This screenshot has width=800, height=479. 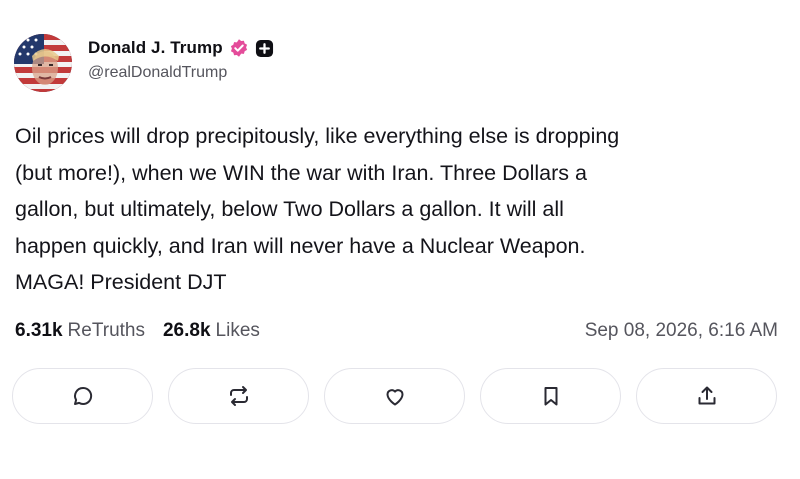 I want to click on action-bar, so click(x=394, y=396).